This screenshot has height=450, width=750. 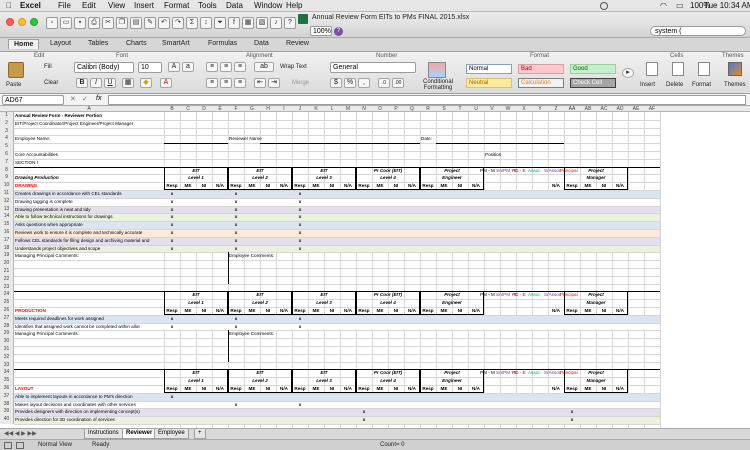 I want to click on row-header-40: 40, so click(x=7, y=420).